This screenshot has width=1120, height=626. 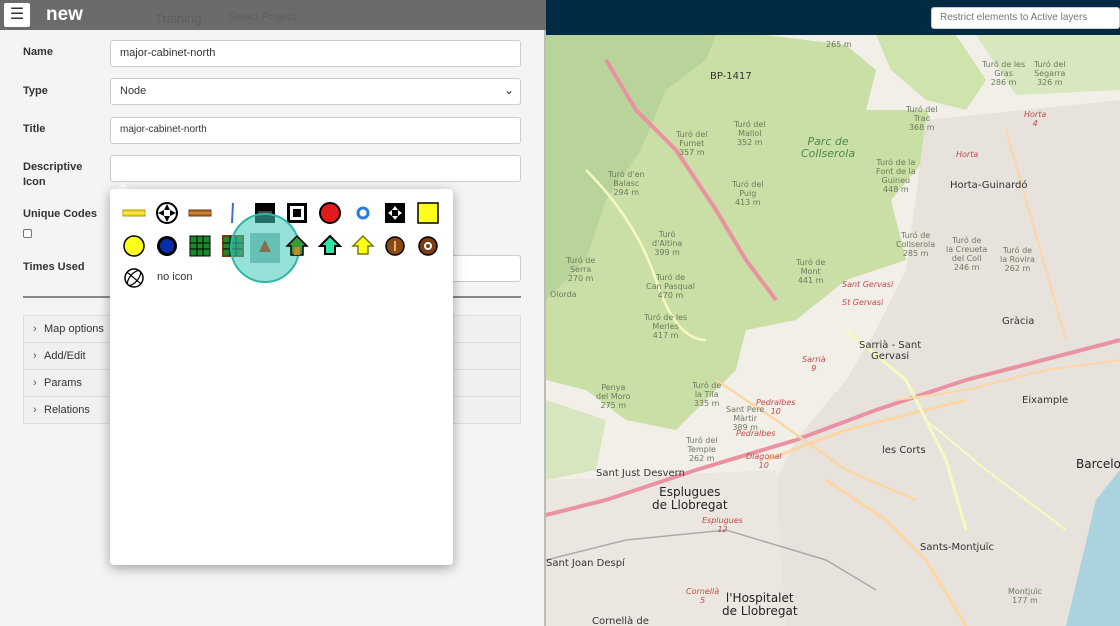 I want to click on map-label: Turó de Collserola 285 m, so click(x=916, y=244).